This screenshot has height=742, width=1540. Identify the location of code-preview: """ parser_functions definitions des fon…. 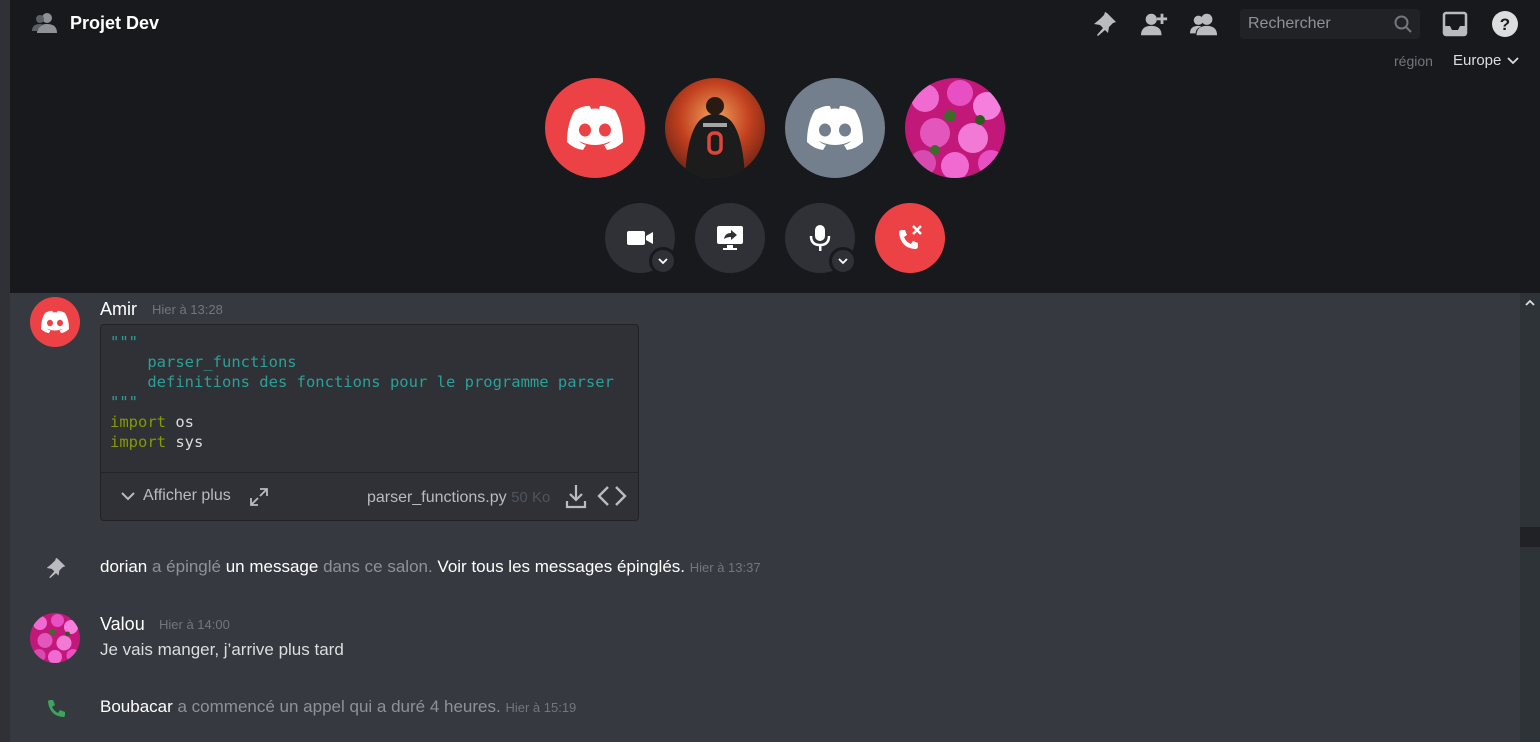
(362, 392).